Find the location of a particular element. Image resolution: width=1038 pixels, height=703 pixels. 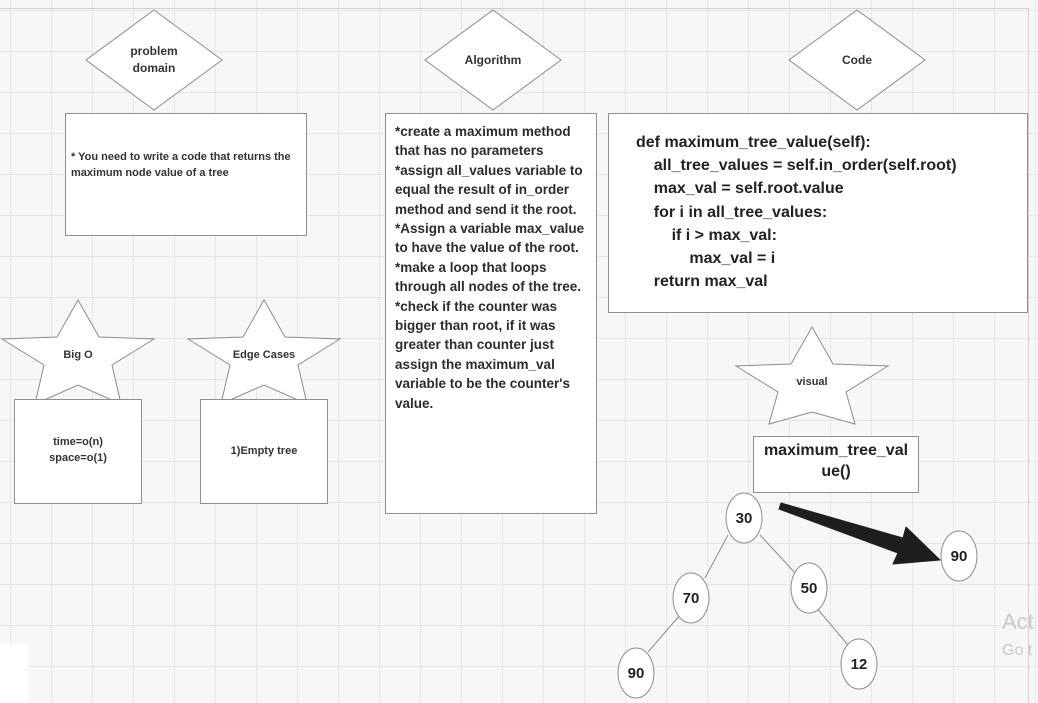

visual-label: visual is located at coordinates (812, 381).